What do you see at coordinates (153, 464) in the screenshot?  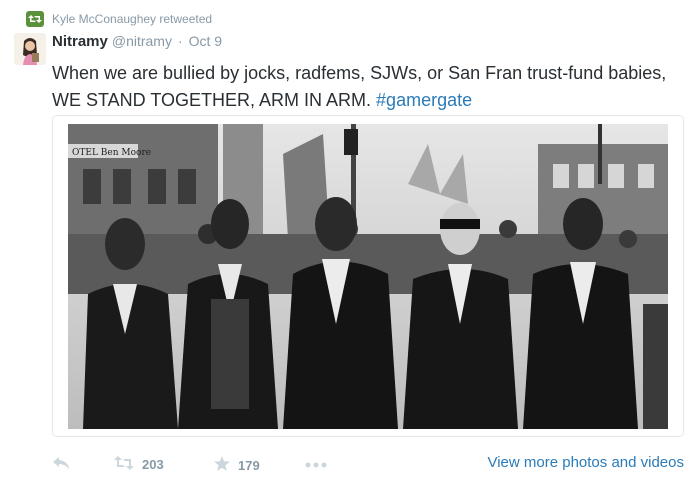 I see `retweet-count: 203` at bounding box center [153, 464].